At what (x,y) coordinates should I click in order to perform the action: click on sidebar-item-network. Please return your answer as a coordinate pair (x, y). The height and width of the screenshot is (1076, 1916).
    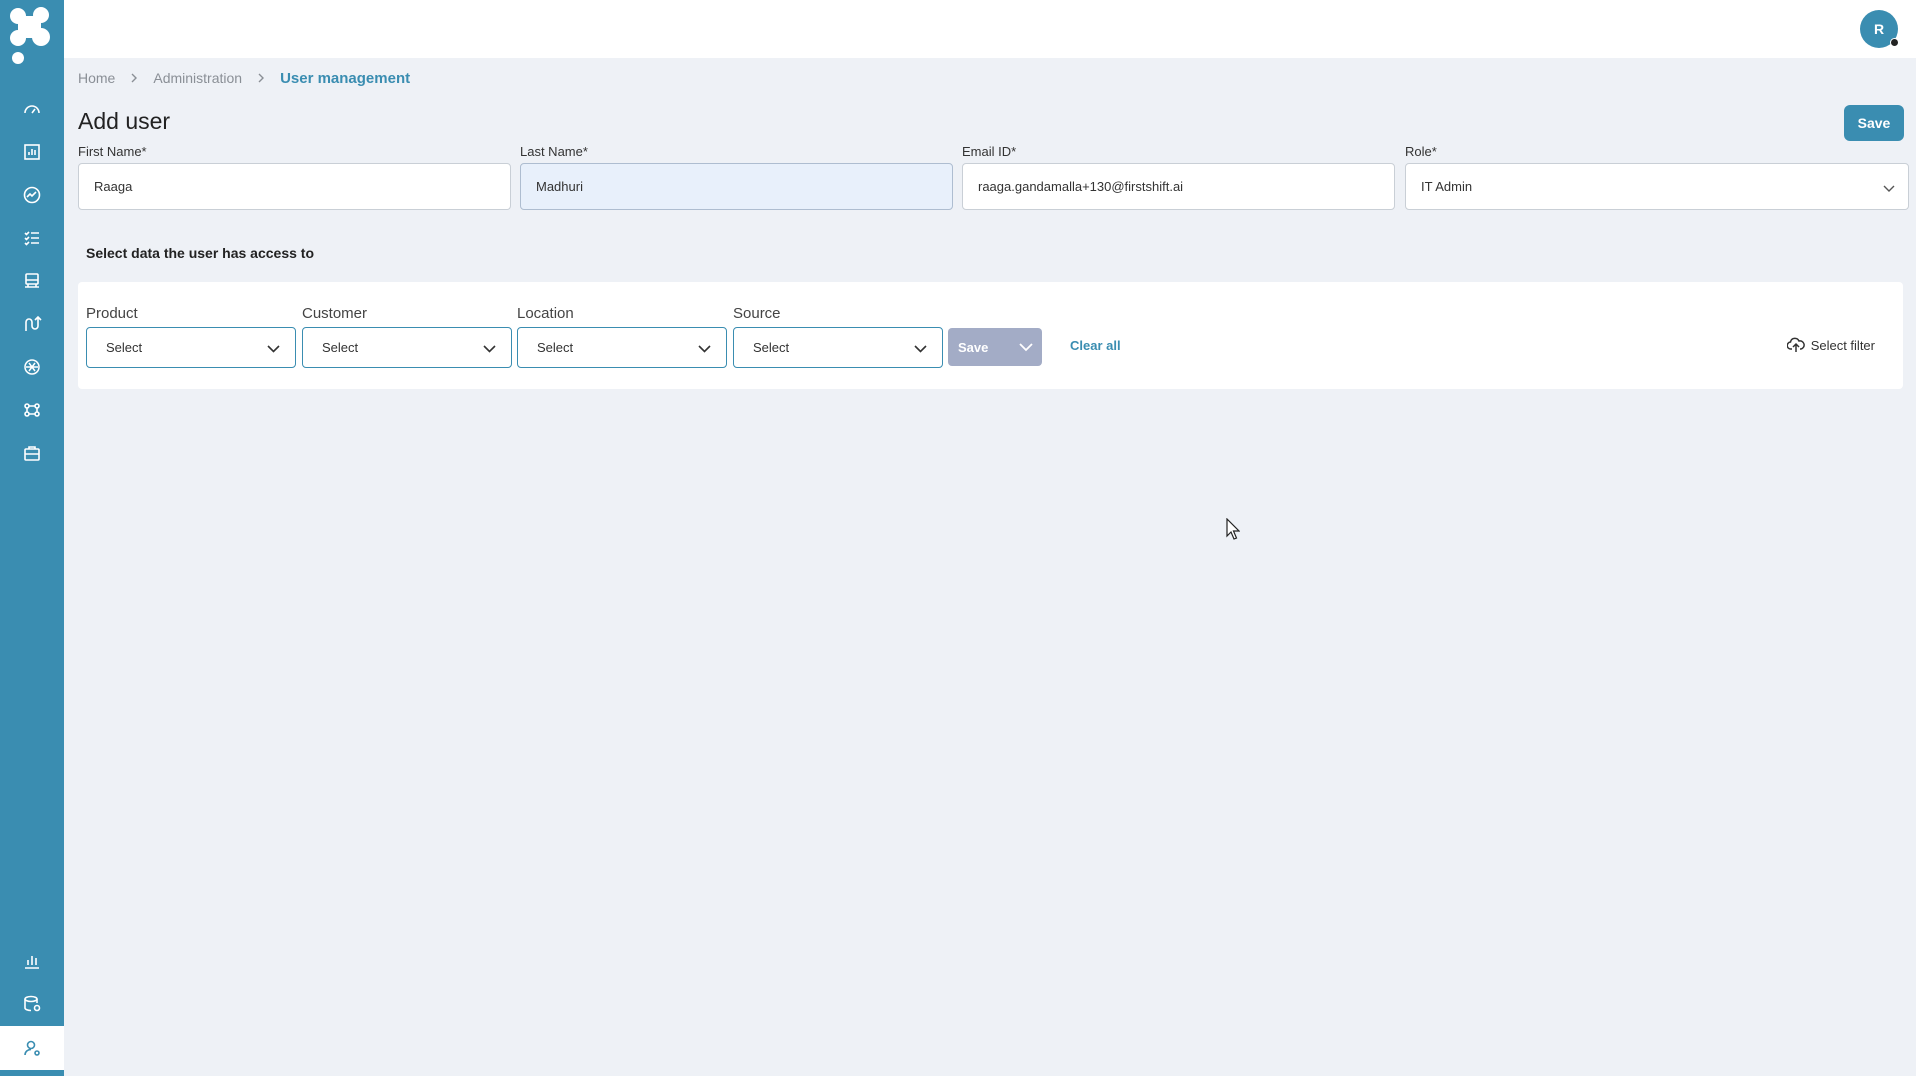
    Looking at the image, I should click on (32, 410).